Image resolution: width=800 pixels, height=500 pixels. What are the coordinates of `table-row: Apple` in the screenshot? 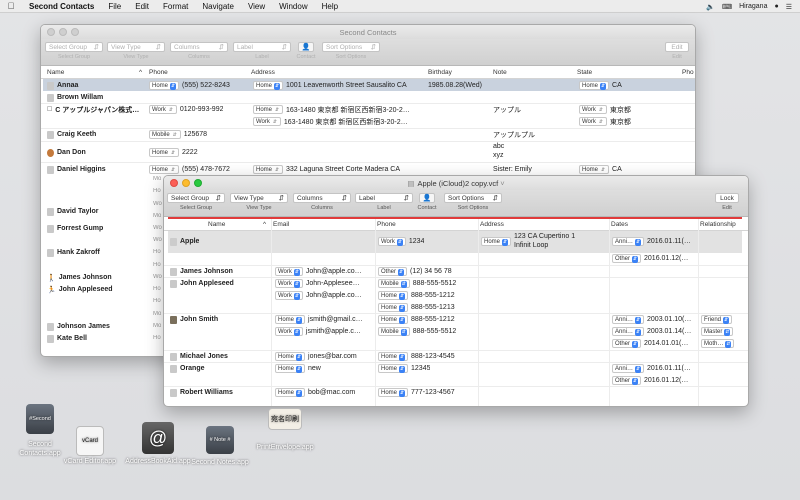 It's located at (184, 241).